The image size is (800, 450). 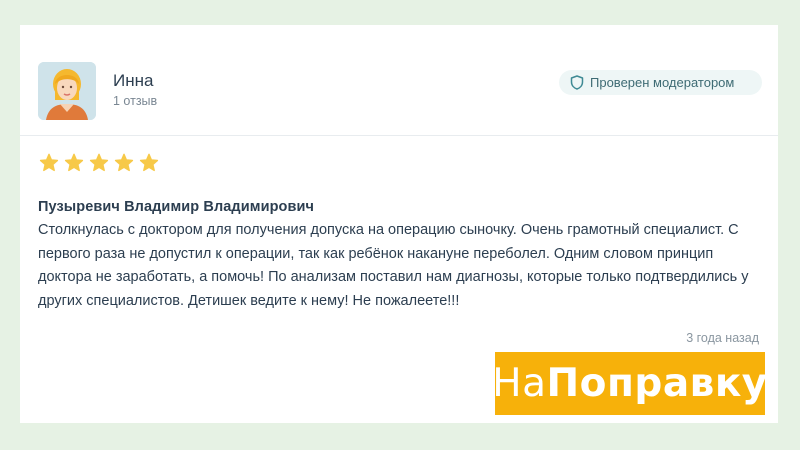 I want to click on user-review-count: 1 отзыв, so click(x=135, y=101).